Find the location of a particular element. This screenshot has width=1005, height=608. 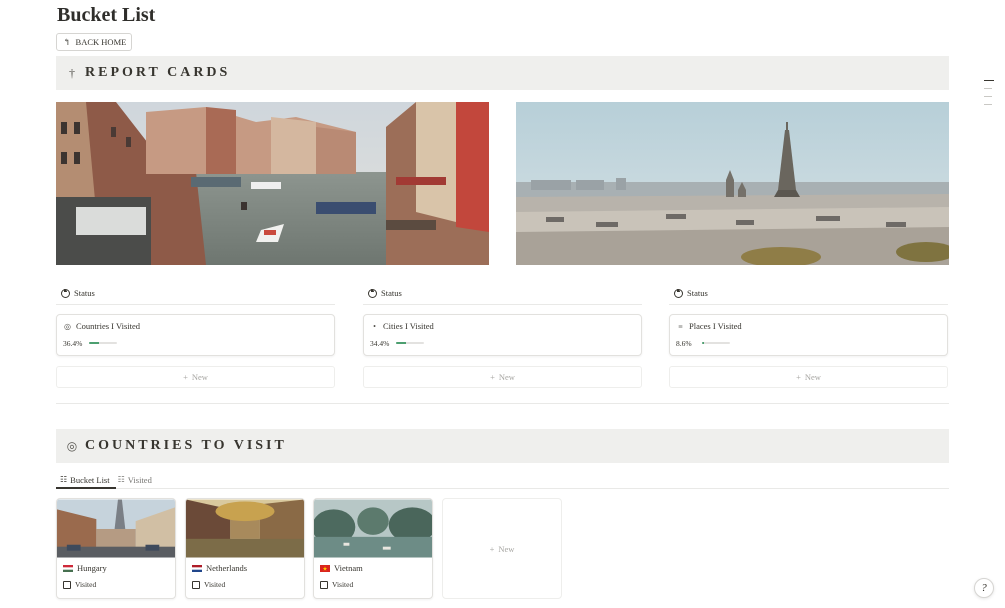

tab-visited: ☷ Visited is located at coordinates (135, 479).